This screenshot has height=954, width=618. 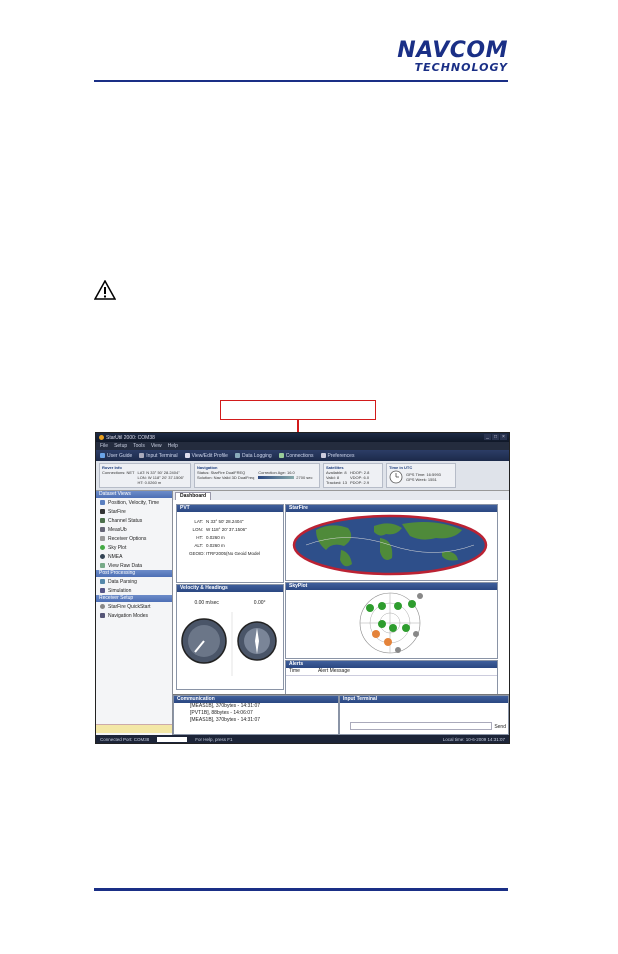 What do you see at coordinates (495, 437) in the screenshot?
I see `maximize-icon: □` at bounding box center [495, 437].